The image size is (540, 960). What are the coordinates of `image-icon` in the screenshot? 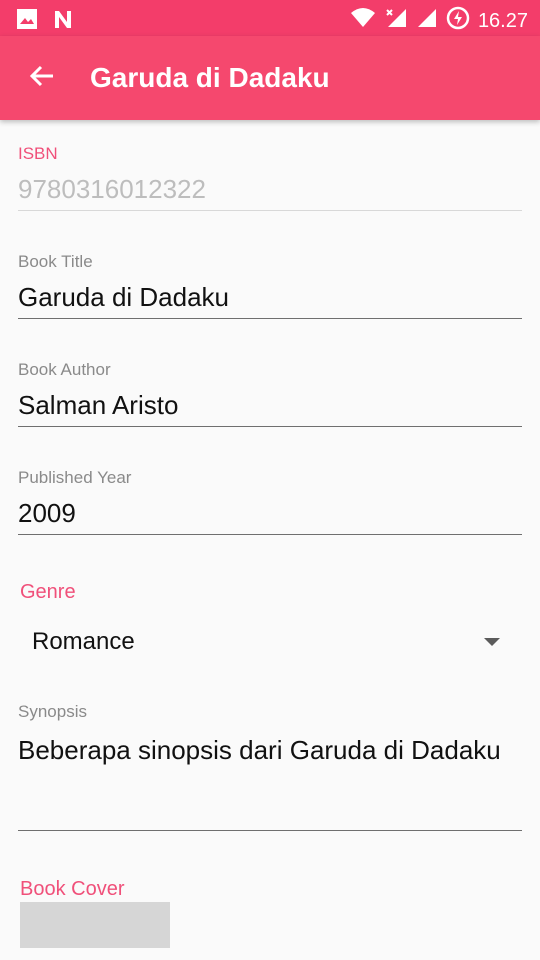 It's located at (27, 21).